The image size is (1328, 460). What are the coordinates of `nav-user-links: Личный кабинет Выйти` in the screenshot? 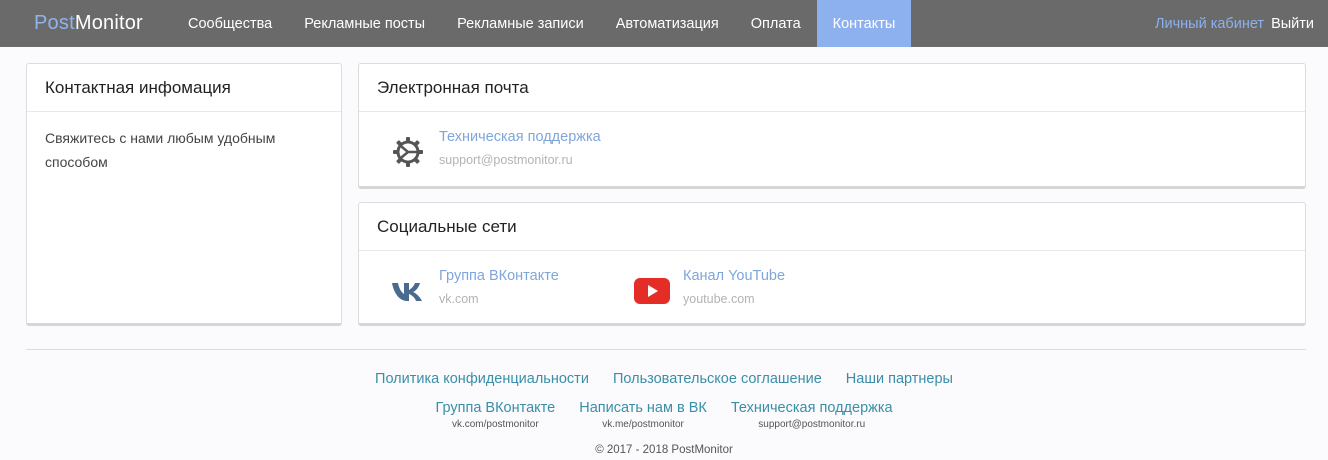 It's located at (1234, 23).